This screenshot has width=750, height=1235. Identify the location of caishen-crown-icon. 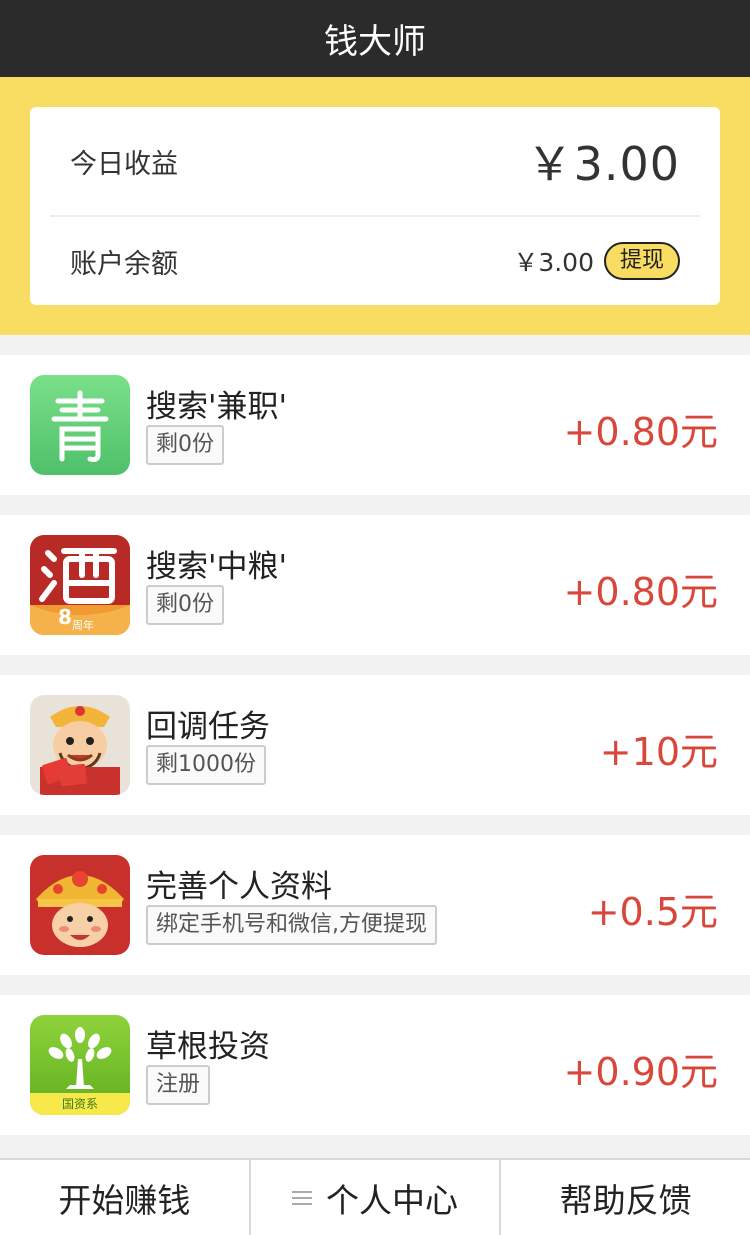
(80, 905).